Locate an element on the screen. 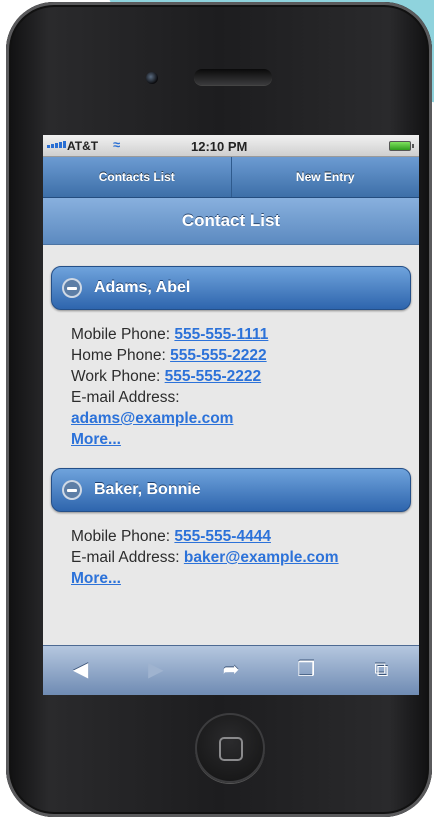  mobile-phone-link: 555-555-4444 is located at coordinates (222, 536).